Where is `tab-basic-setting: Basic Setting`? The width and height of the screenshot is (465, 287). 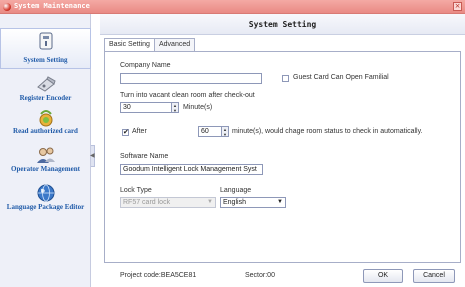 tab-basic-setting: Basic Setting is located at coordinates (129, 45).